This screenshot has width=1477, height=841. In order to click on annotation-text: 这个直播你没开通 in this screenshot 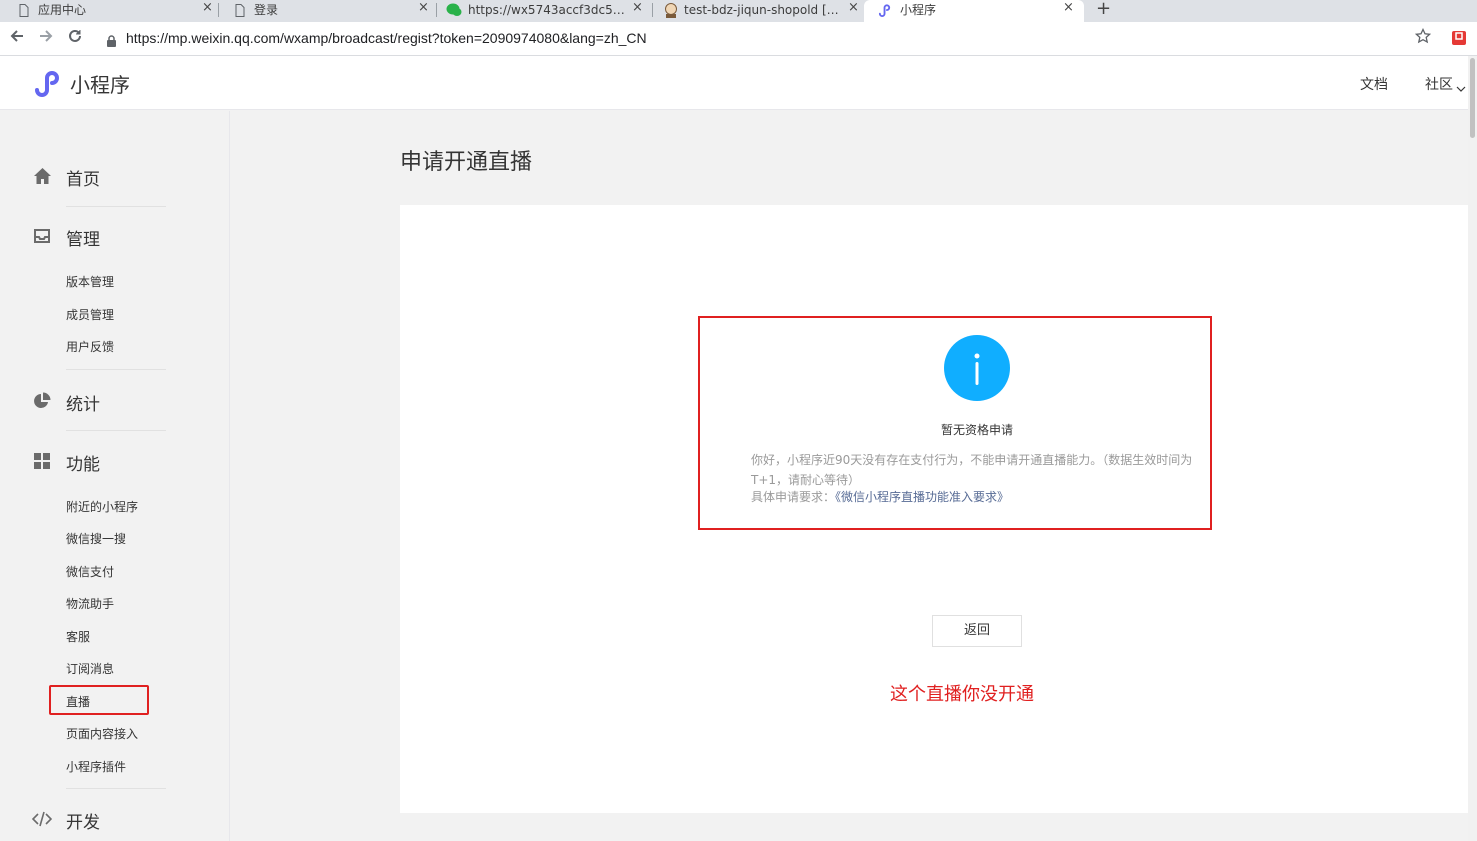, I will do `click(962, 694)`.